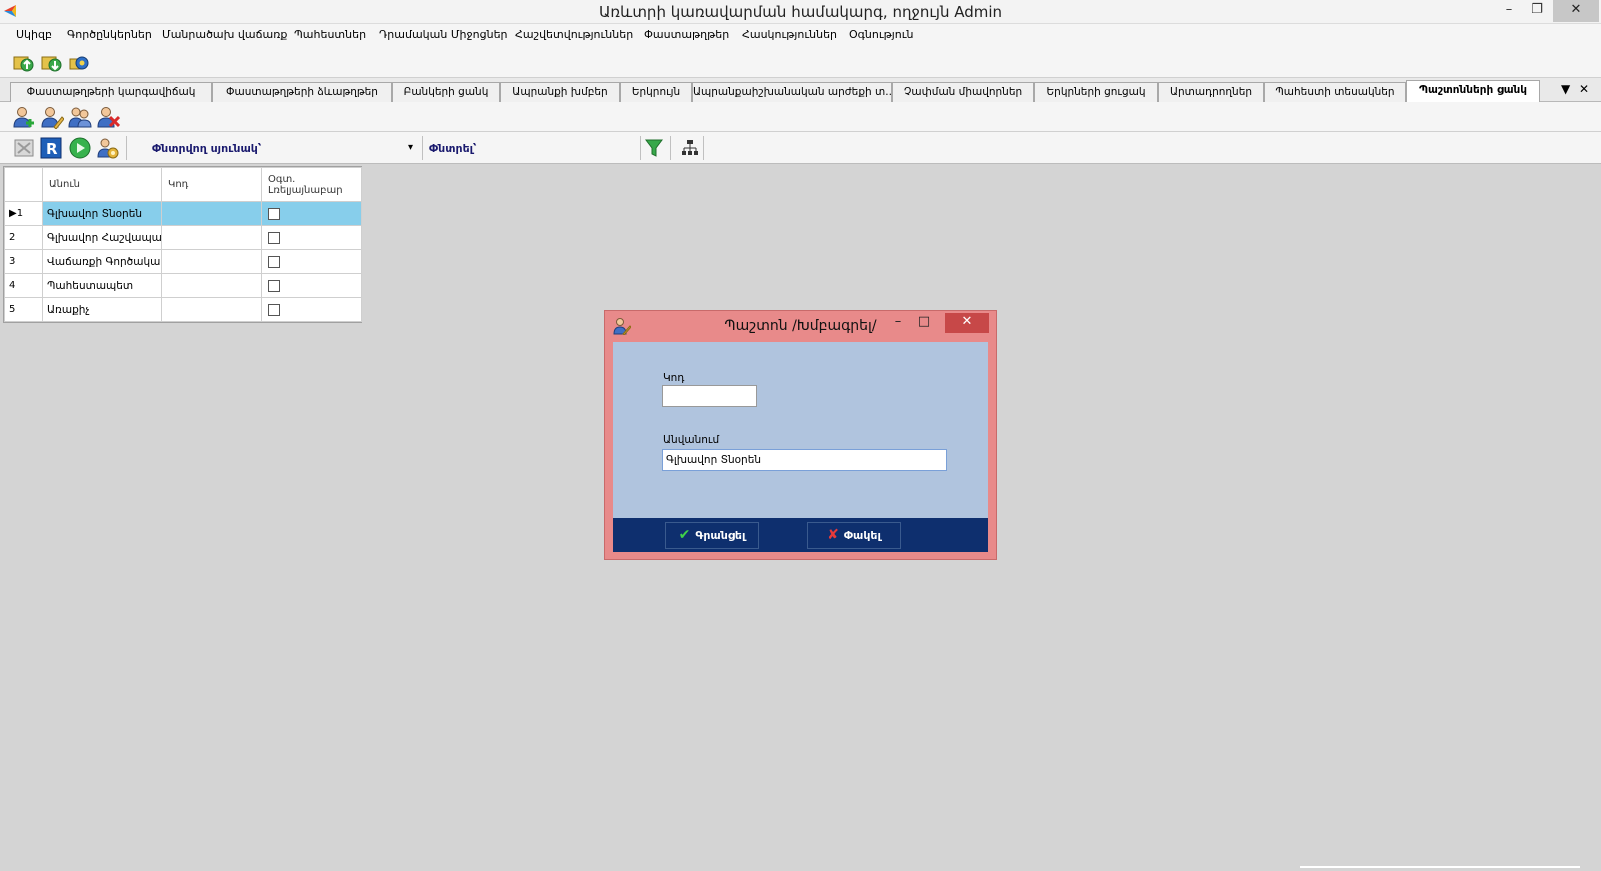 This screenshot has height=871, width=1601. Describe the element at coordinates (102, 309) in the screenshot. I see `cell-name: Առաքիչ` at that location.